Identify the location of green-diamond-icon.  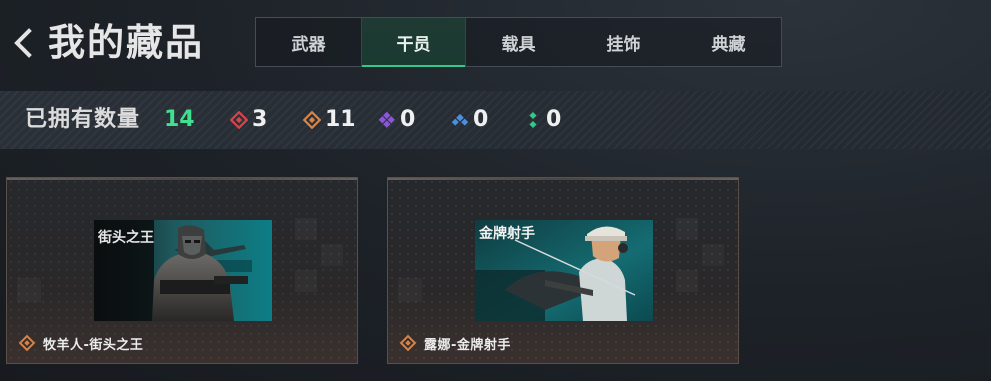
(533, 120).